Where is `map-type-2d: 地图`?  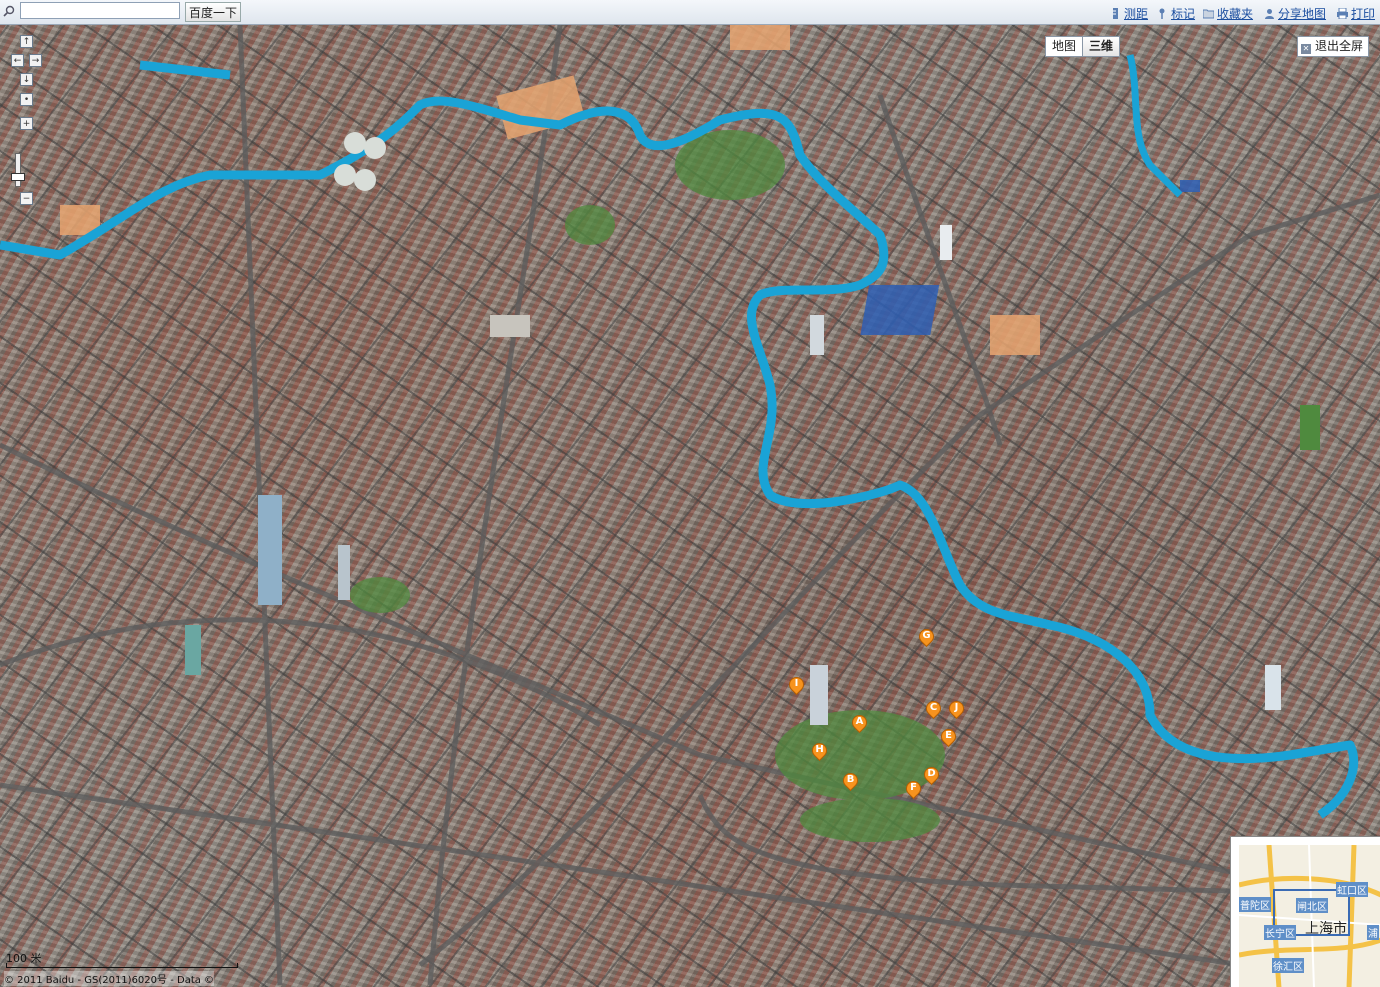 map-type-2d: 地图 is located at coordinates (1064, 46).